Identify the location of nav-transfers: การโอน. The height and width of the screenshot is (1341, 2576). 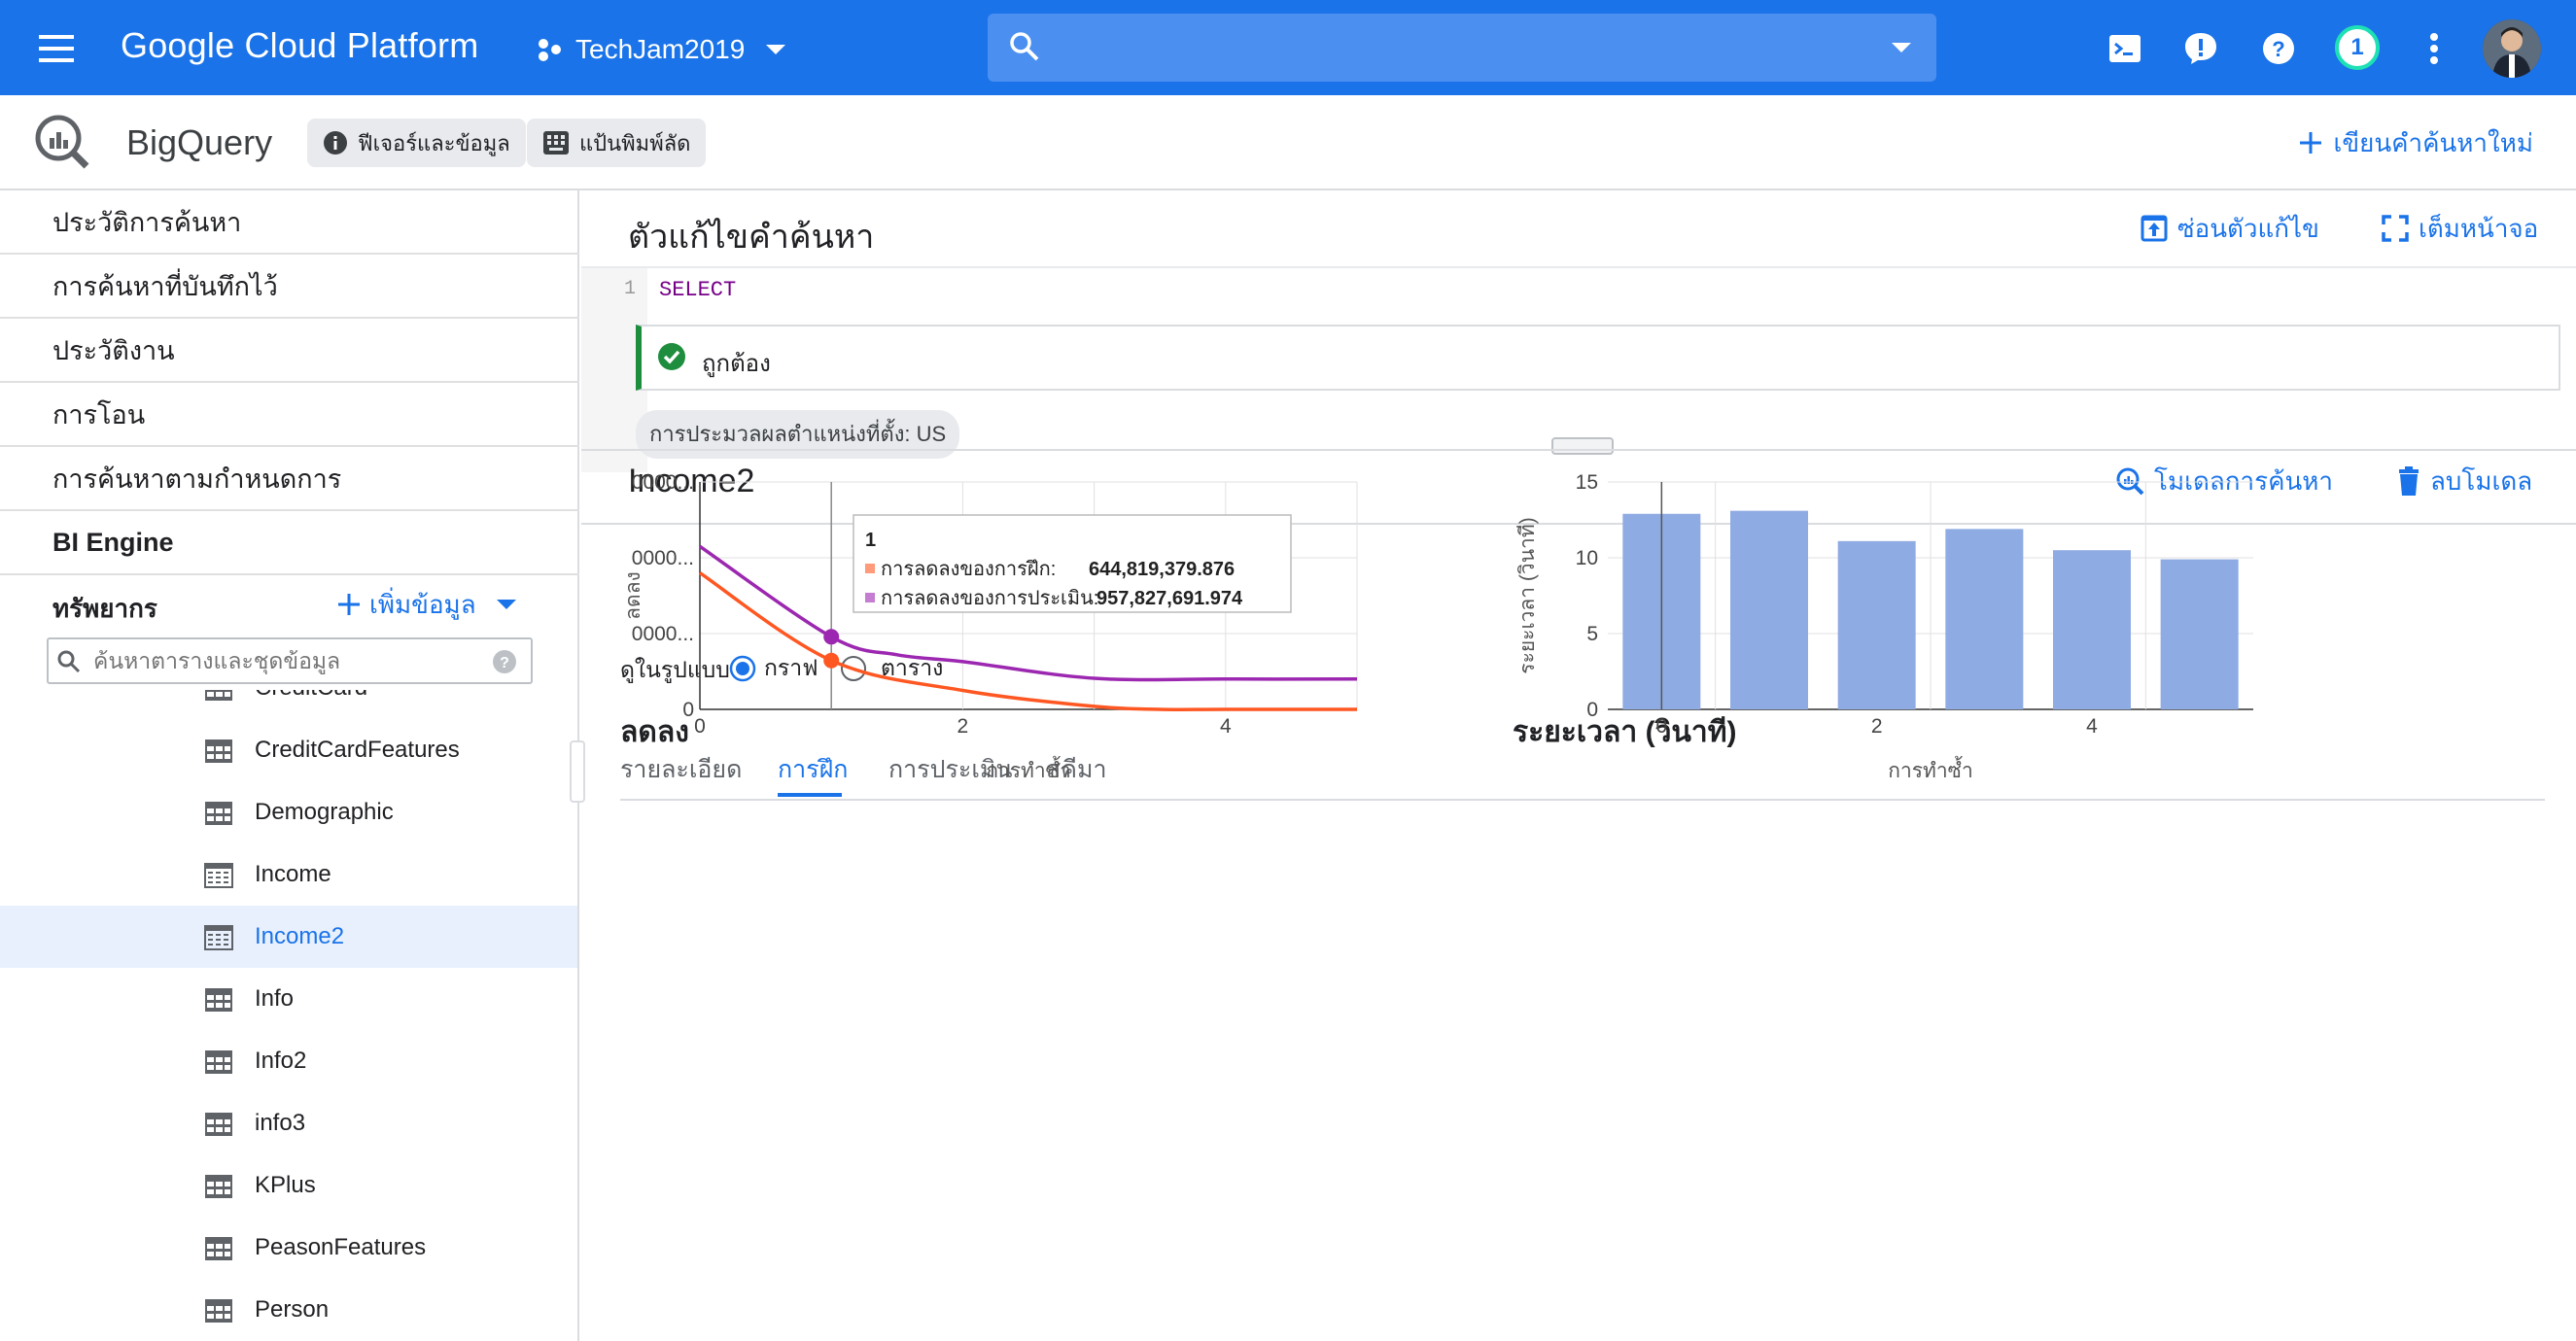
(289, 415).